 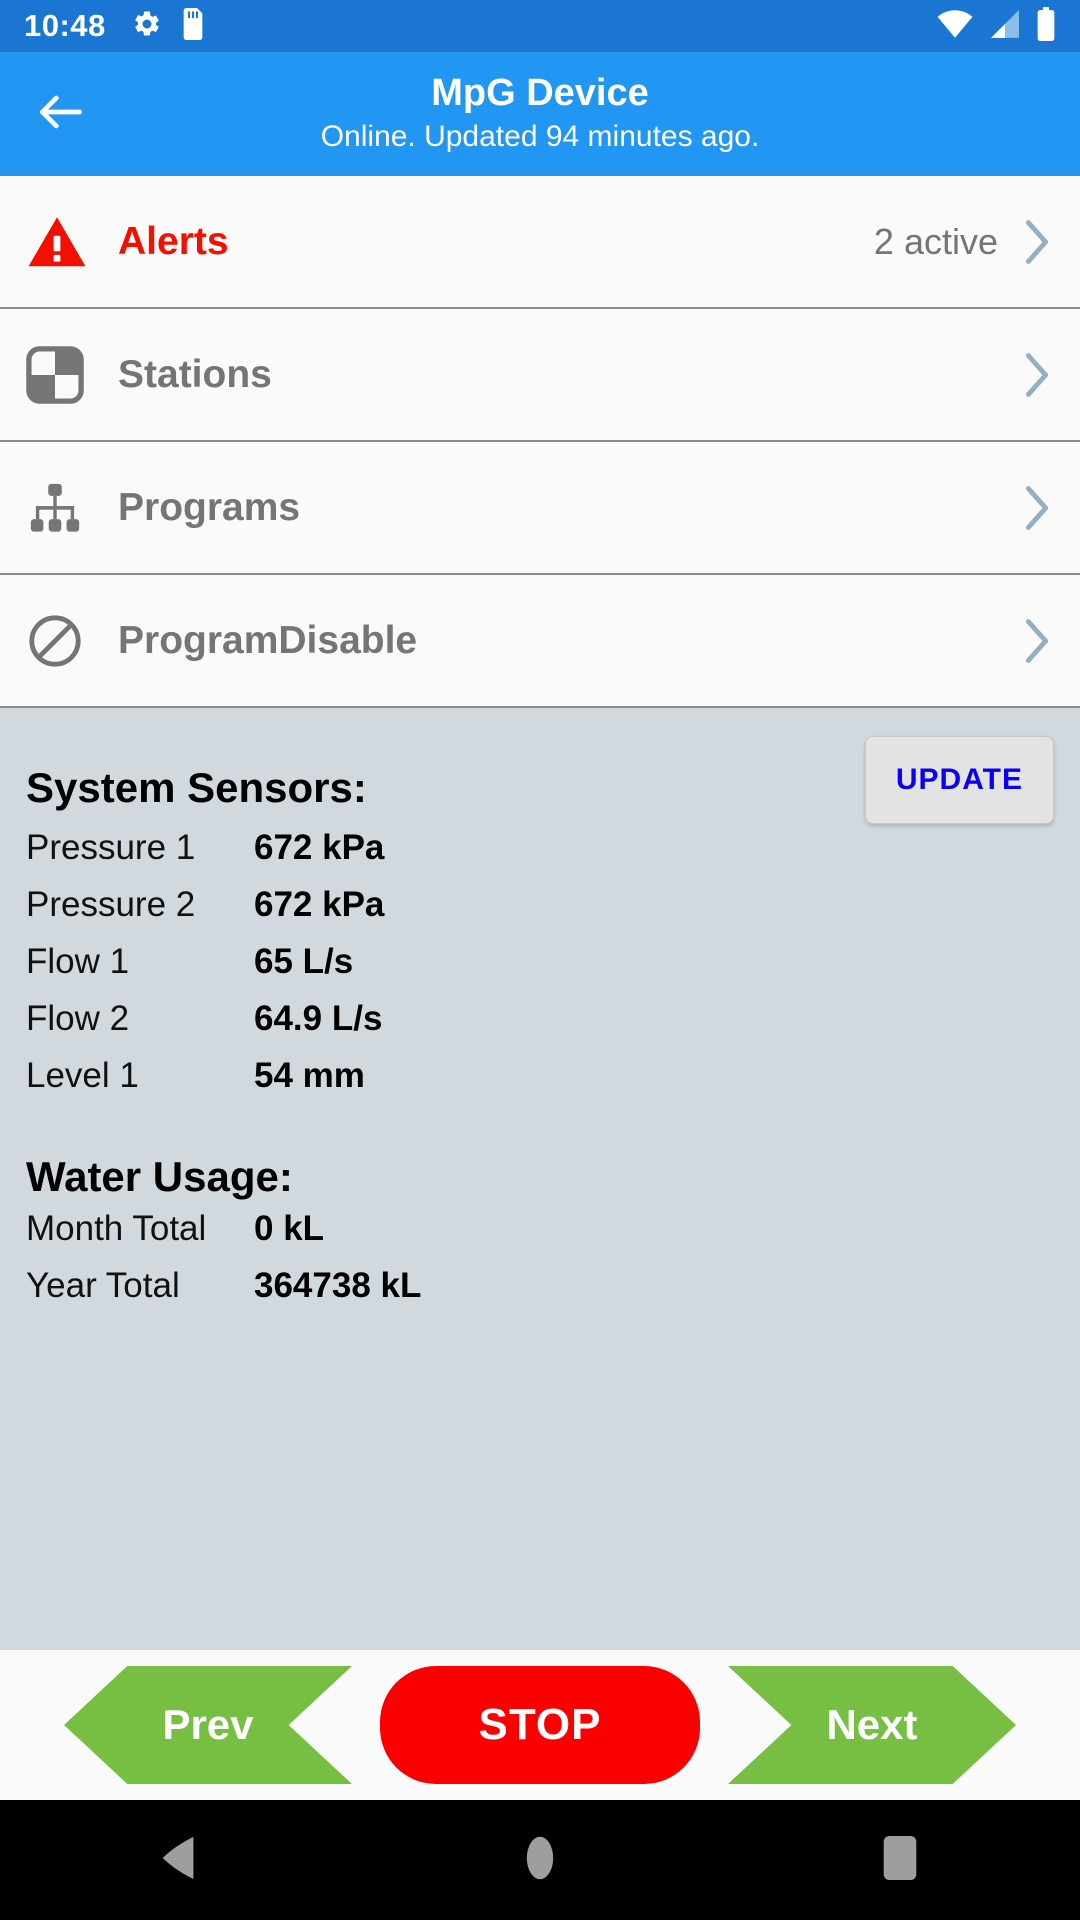 I want to click on sensor-row: Pressure 1 672 kPa, so click(x=540, y=856).